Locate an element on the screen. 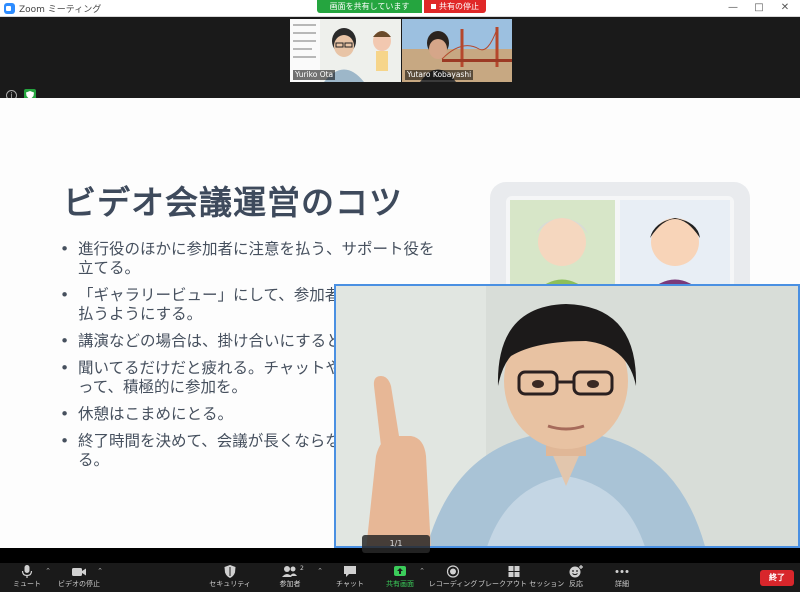  end-meeting-label: 終了 is located at coordinates (777, 577).